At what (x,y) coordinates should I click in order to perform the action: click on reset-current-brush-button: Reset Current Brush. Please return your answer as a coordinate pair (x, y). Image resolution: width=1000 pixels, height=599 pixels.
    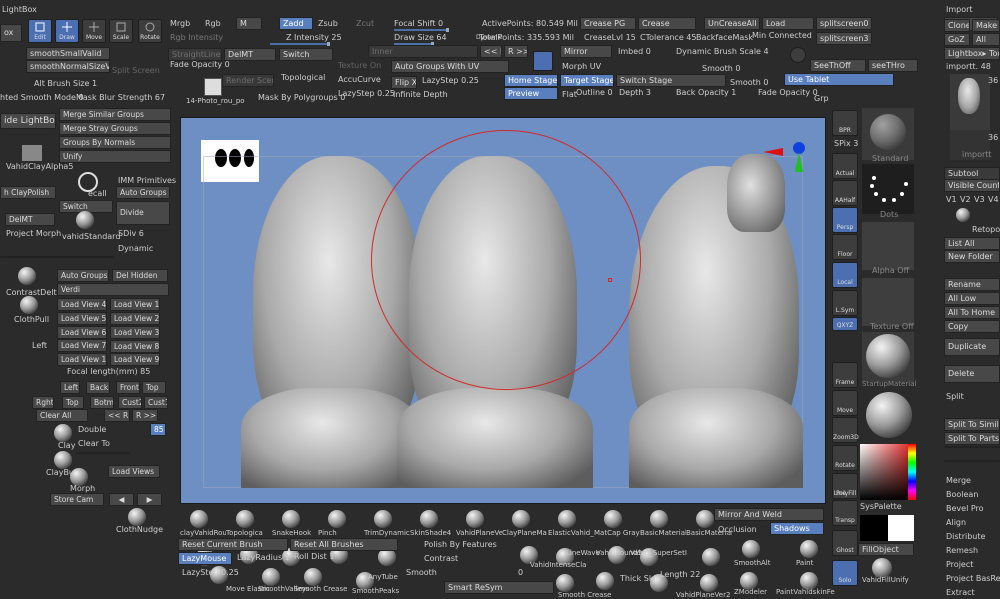
    Looking at the image, I should click on (233, 544).